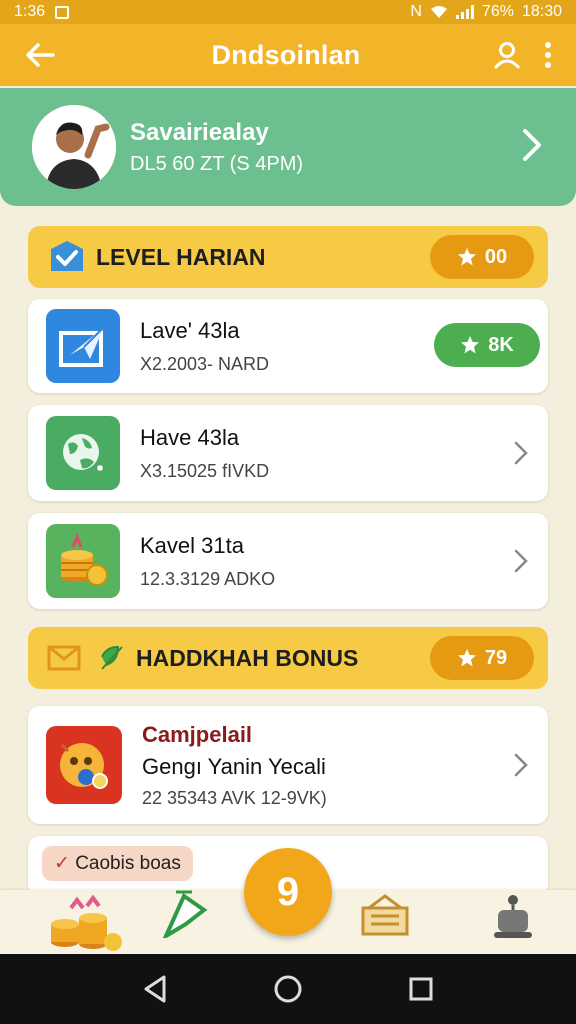 The height and width of the screenshot is (1024, 576). Describe the element at coordinates (501, 344) in the screenshot. I see `claim-value: 8K` at that location.